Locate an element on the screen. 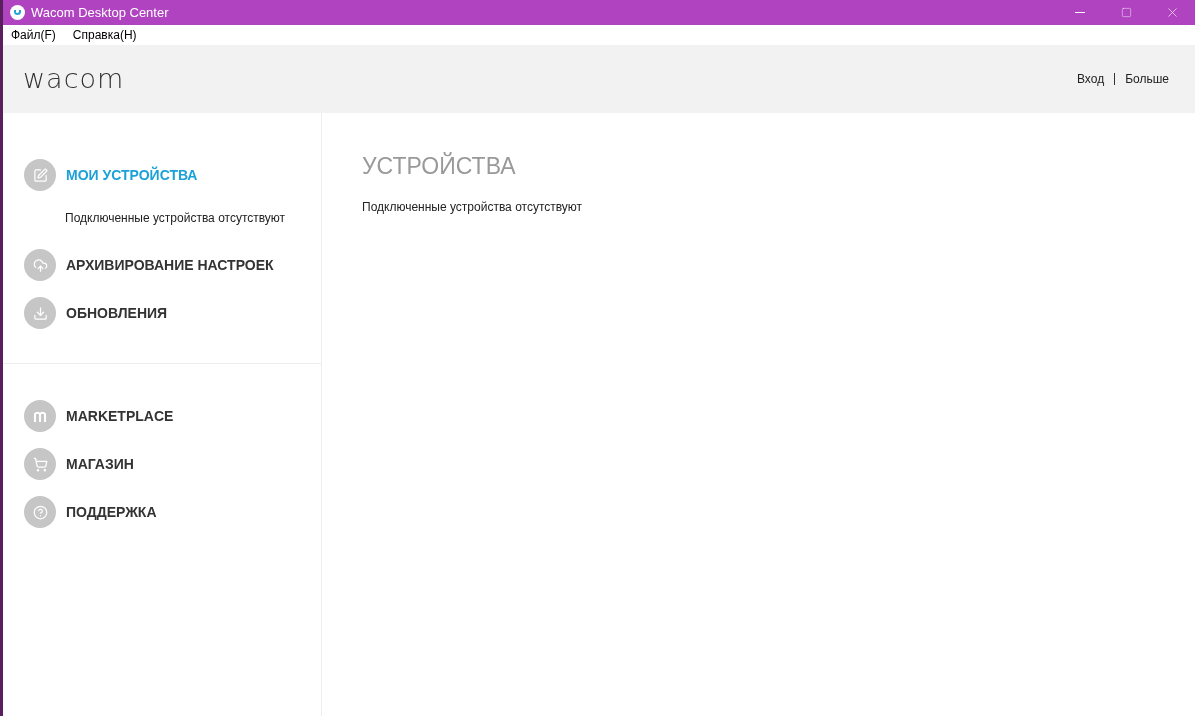  nav-item: МАГАЗИН is located at coordinates (162, 464).